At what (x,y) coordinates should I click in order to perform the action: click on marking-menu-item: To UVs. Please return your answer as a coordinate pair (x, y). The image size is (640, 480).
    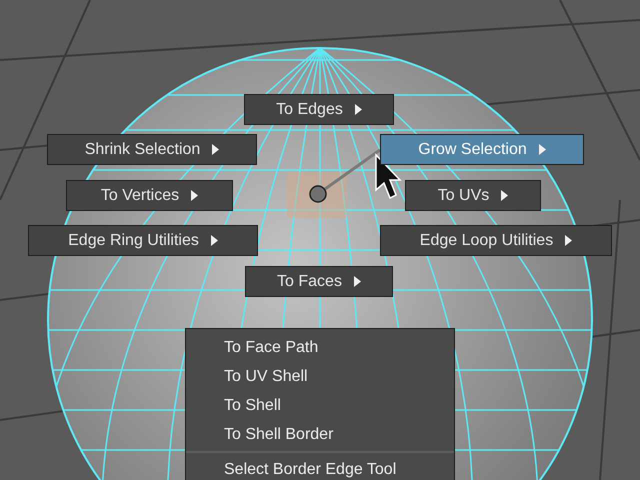
    Looking at the image, I should click on (473, 195).